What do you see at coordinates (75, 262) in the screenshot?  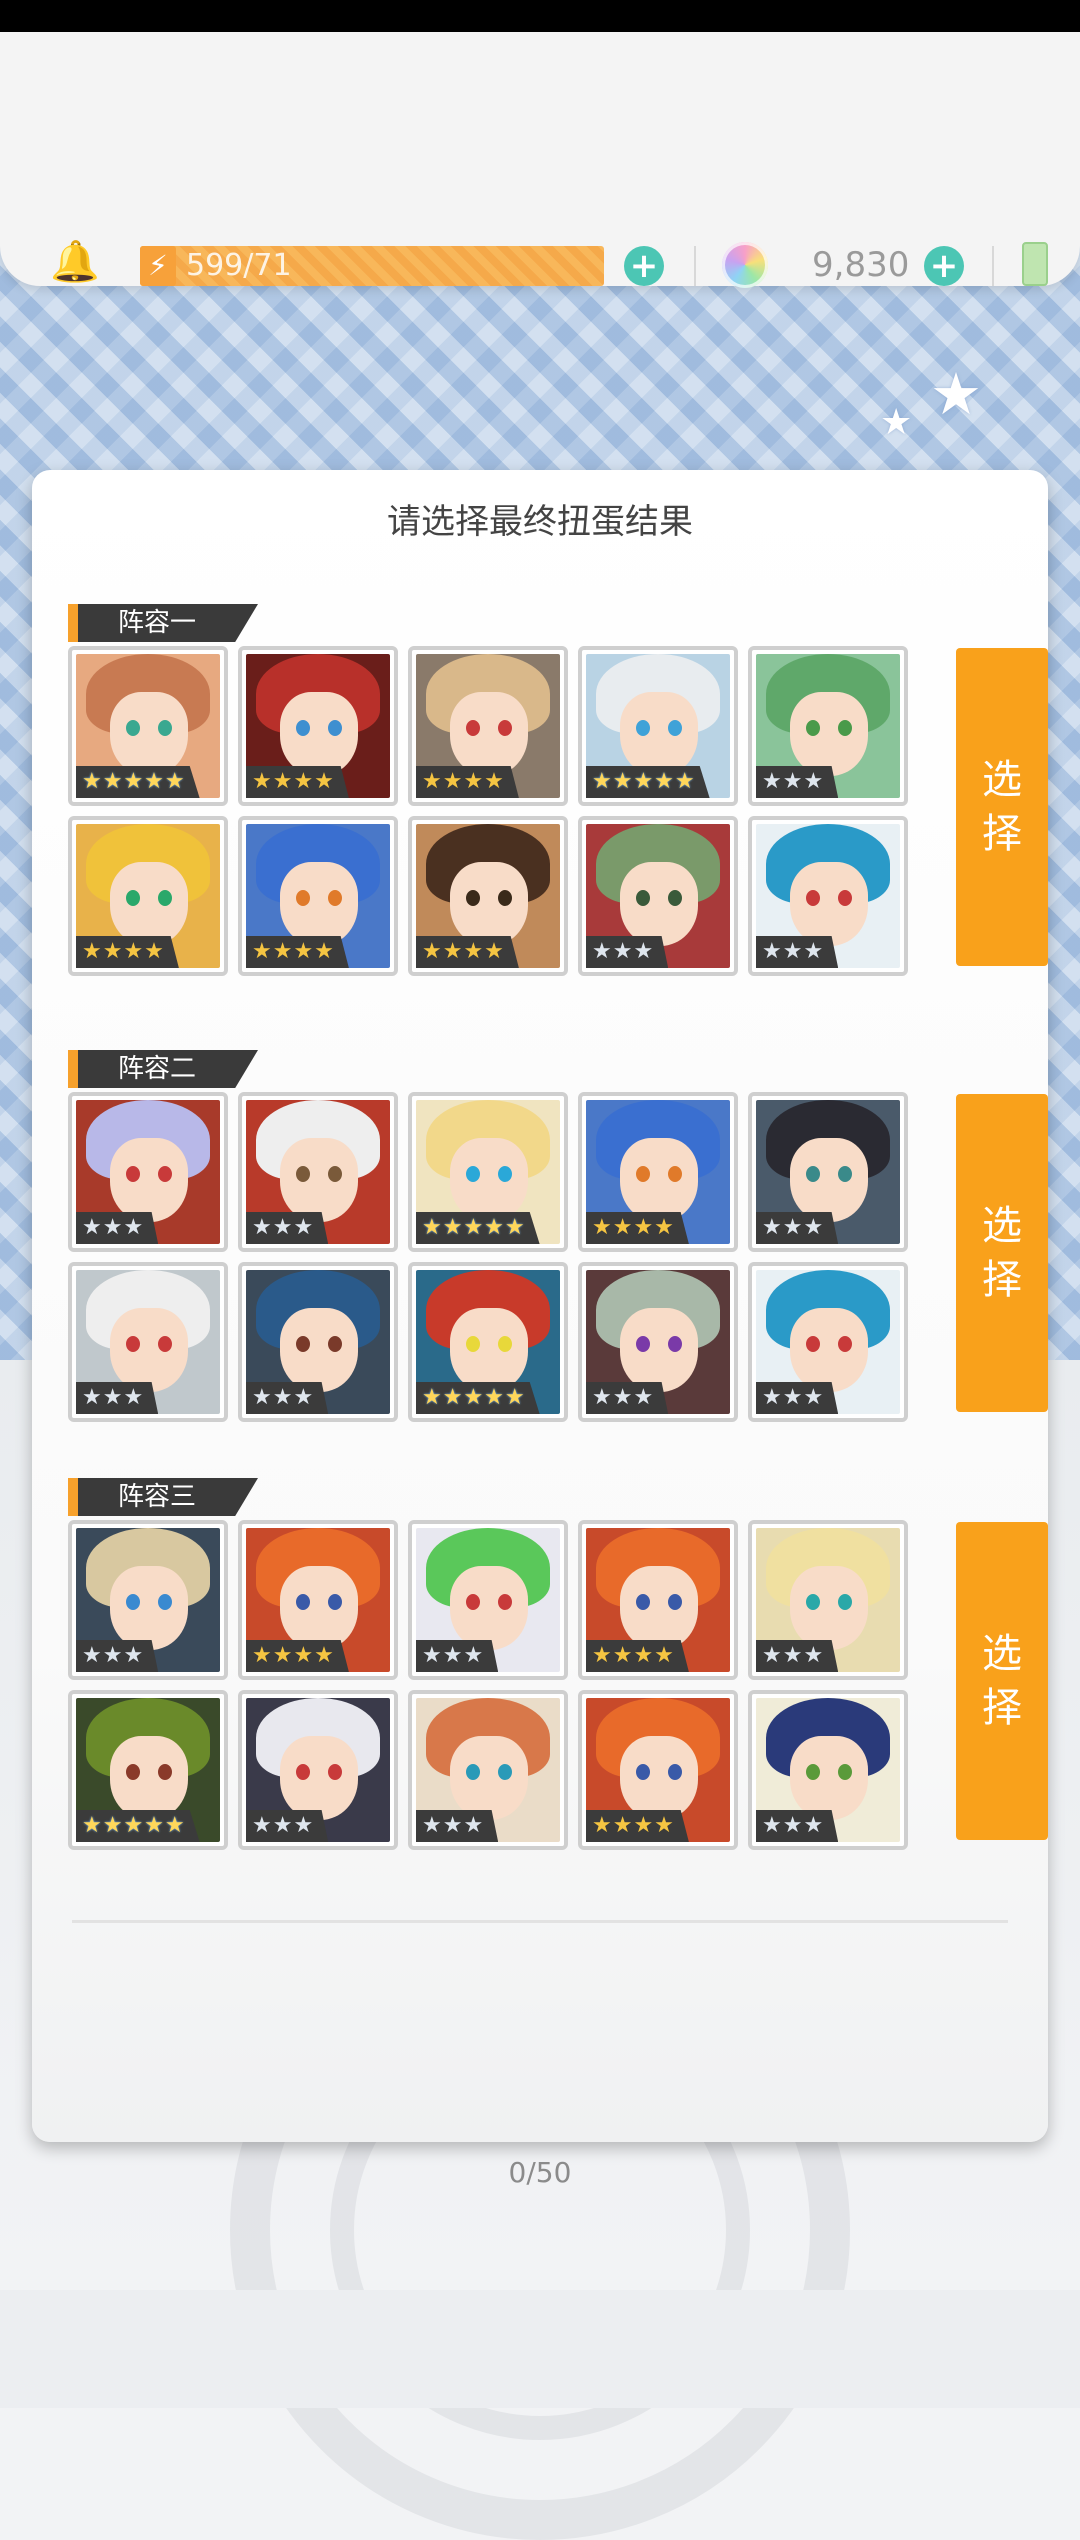 I see `bell-icon: 🔔` at bounding box center [75, 262].